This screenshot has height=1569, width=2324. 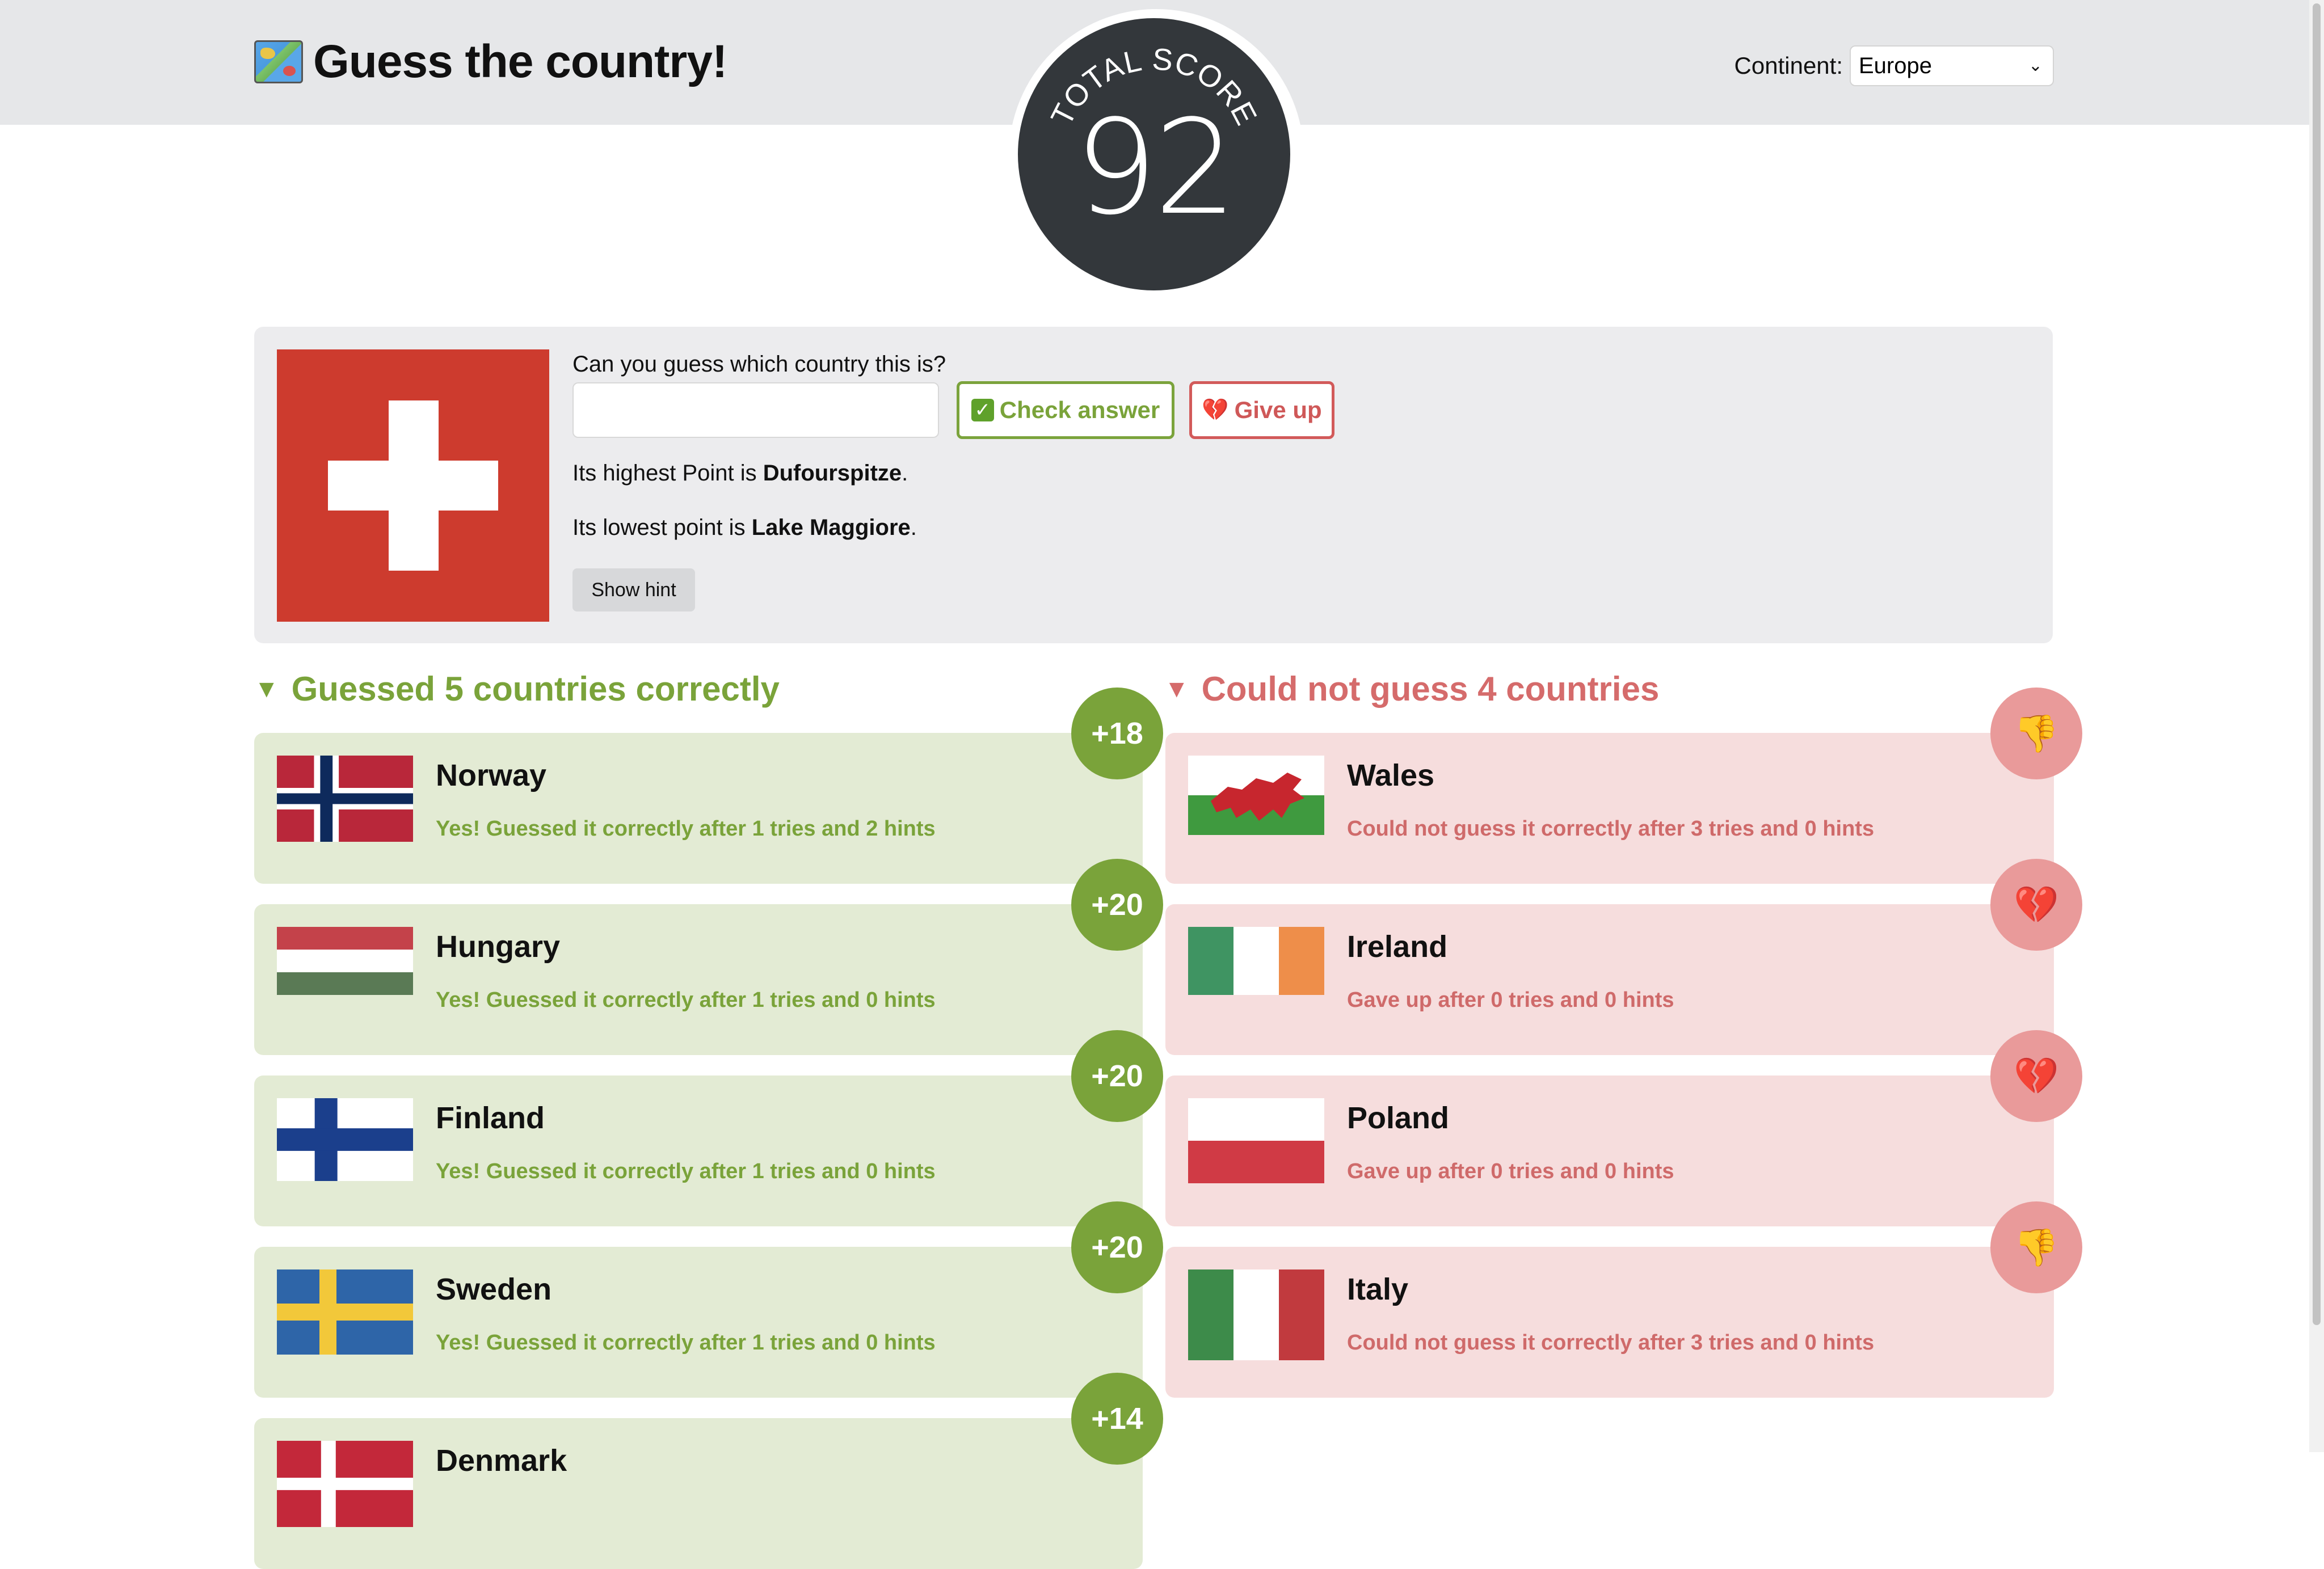 I want to click on check-answer-button: ✓ Check answer, so click(x=1065, y=410).